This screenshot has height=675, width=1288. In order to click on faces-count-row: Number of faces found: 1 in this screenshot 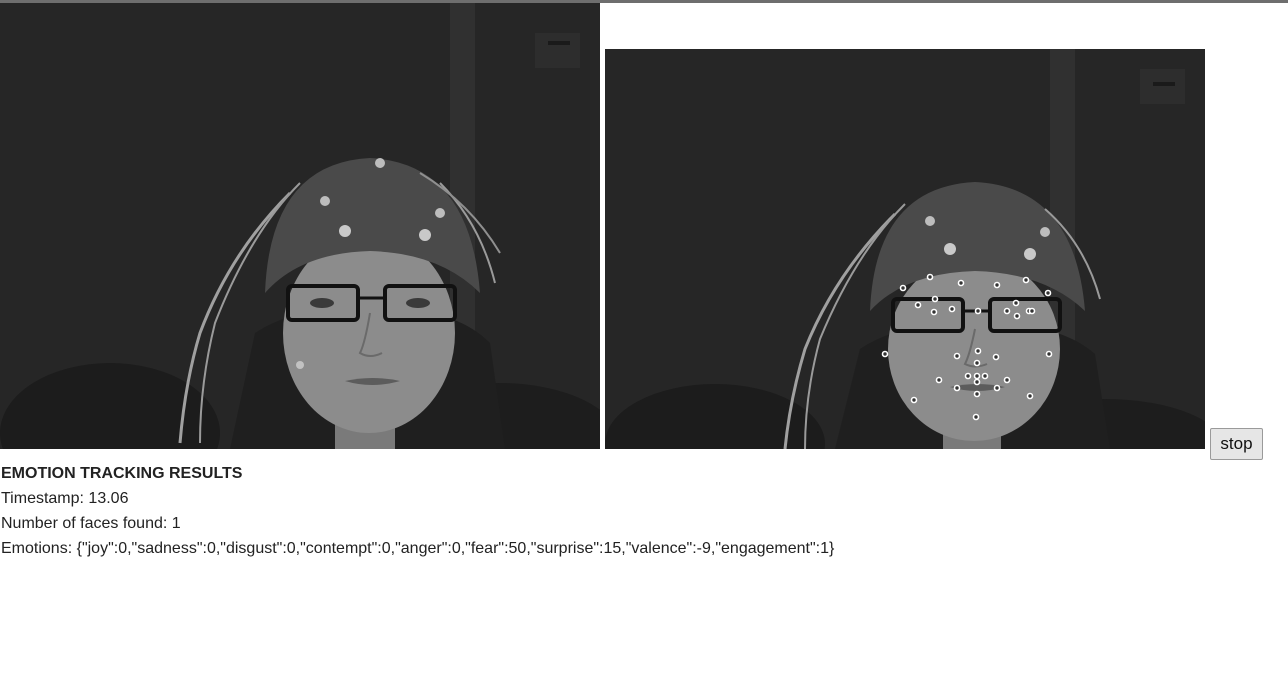, I will do `click(417, 523)`.